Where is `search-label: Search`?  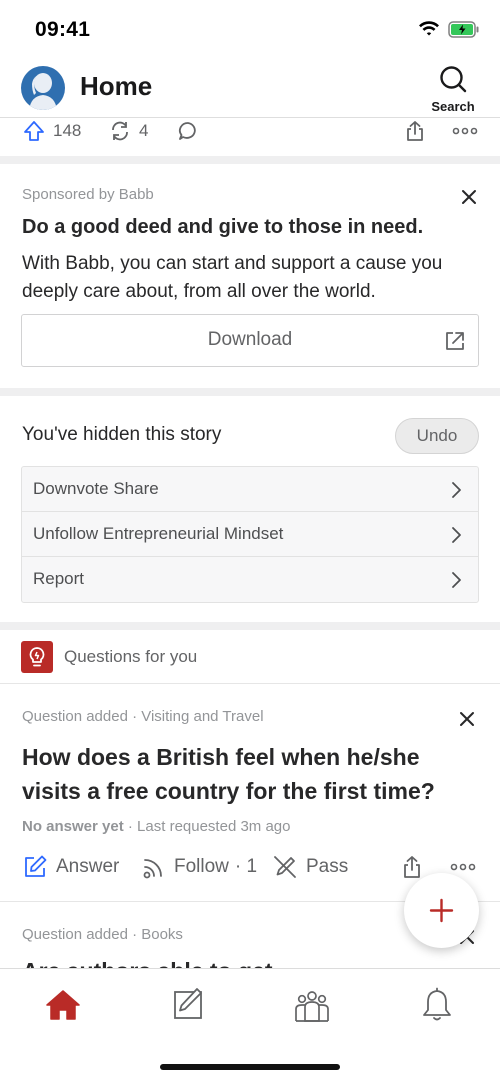
search-label: Search is located at coordinates (453, 106).